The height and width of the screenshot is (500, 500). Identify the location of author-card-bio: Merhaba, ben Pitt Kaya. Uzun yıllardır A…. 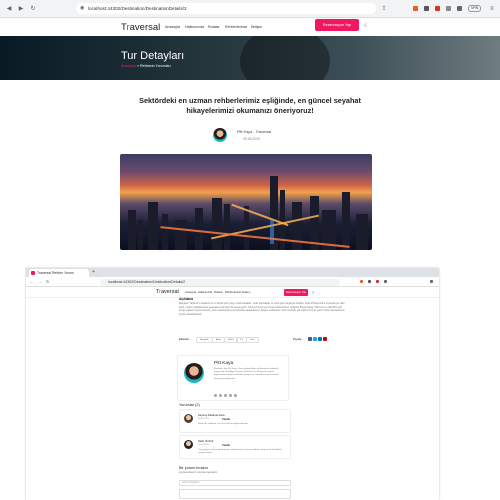
(246, 374).